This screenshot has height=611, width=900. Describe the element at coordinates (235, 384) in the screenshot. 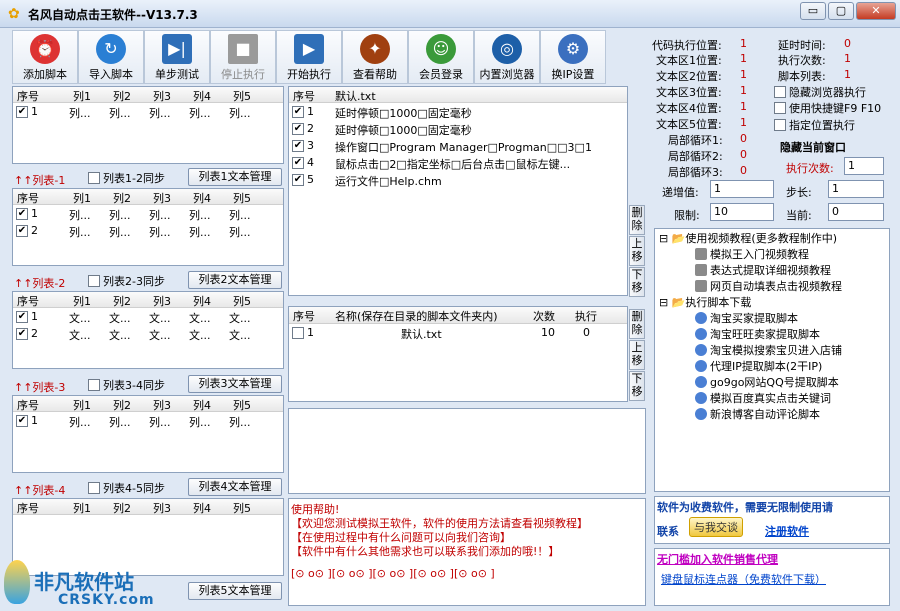

I see `list3-manage-button: 列表3文本管理` at that location.